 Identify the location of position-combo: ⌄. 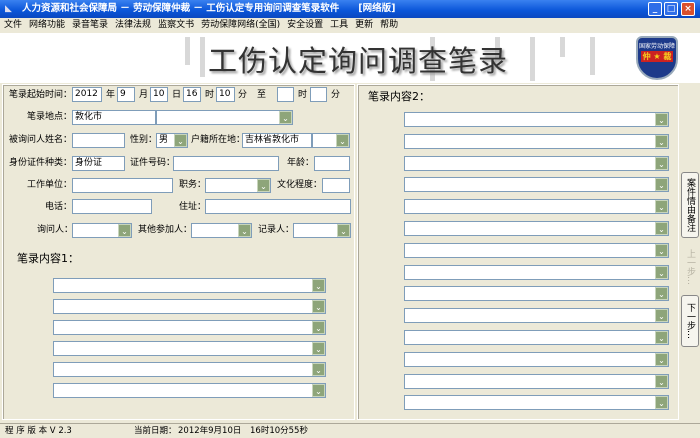
(238, 185).